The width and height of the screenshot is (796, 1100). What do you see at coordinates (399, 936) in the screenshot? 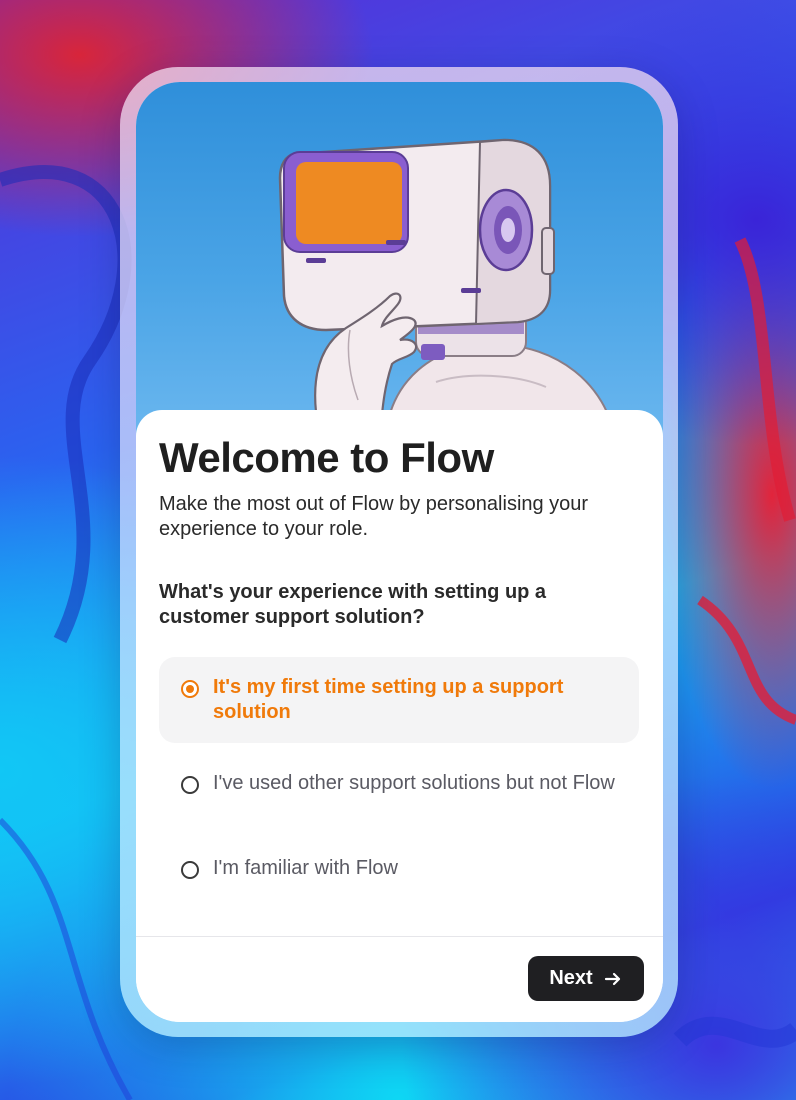
I see `footer-divider` at bounding box center [399, 936].